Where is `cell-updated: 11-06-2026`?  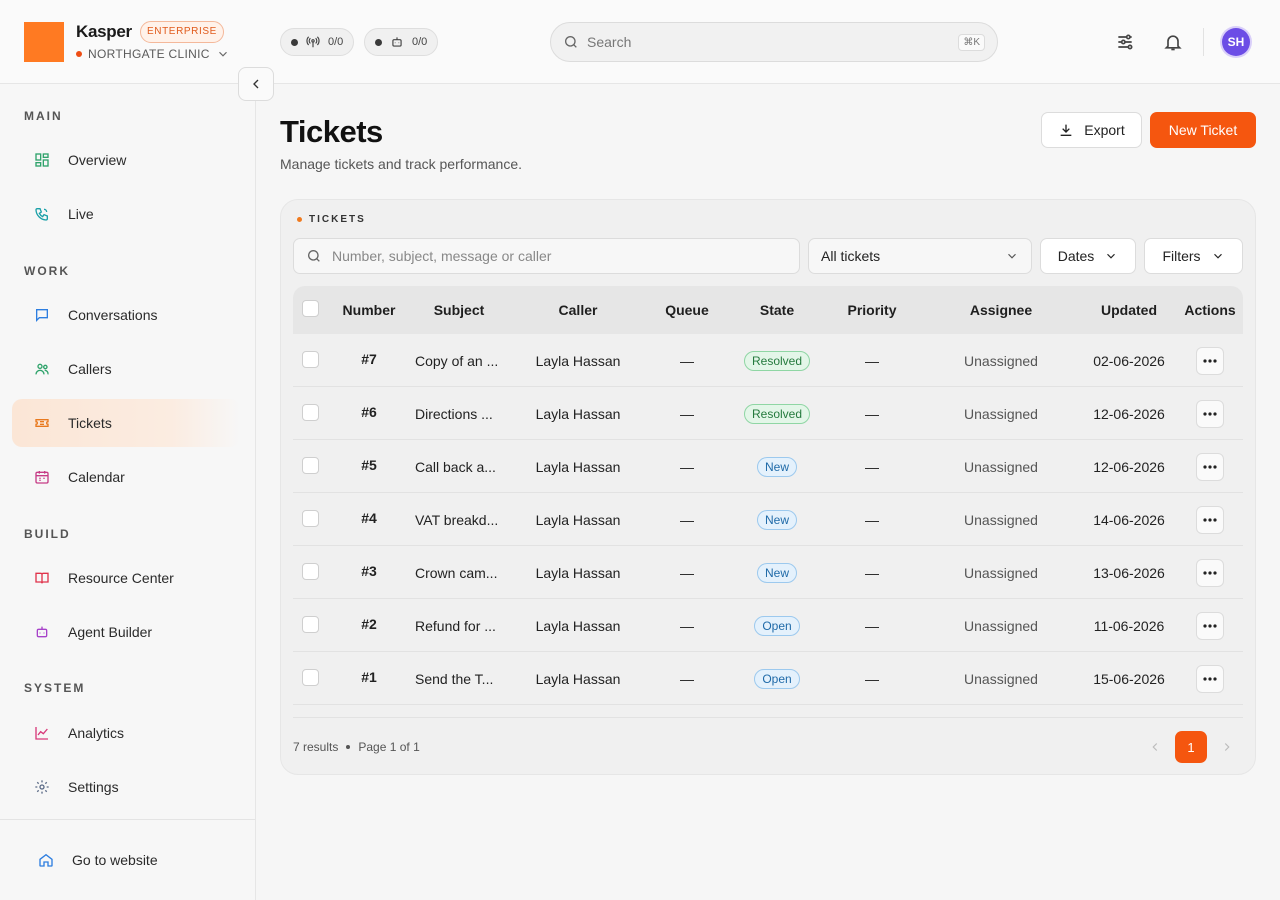 cell-updated: 11-06-2026 is located at coordinates (1129, 625).